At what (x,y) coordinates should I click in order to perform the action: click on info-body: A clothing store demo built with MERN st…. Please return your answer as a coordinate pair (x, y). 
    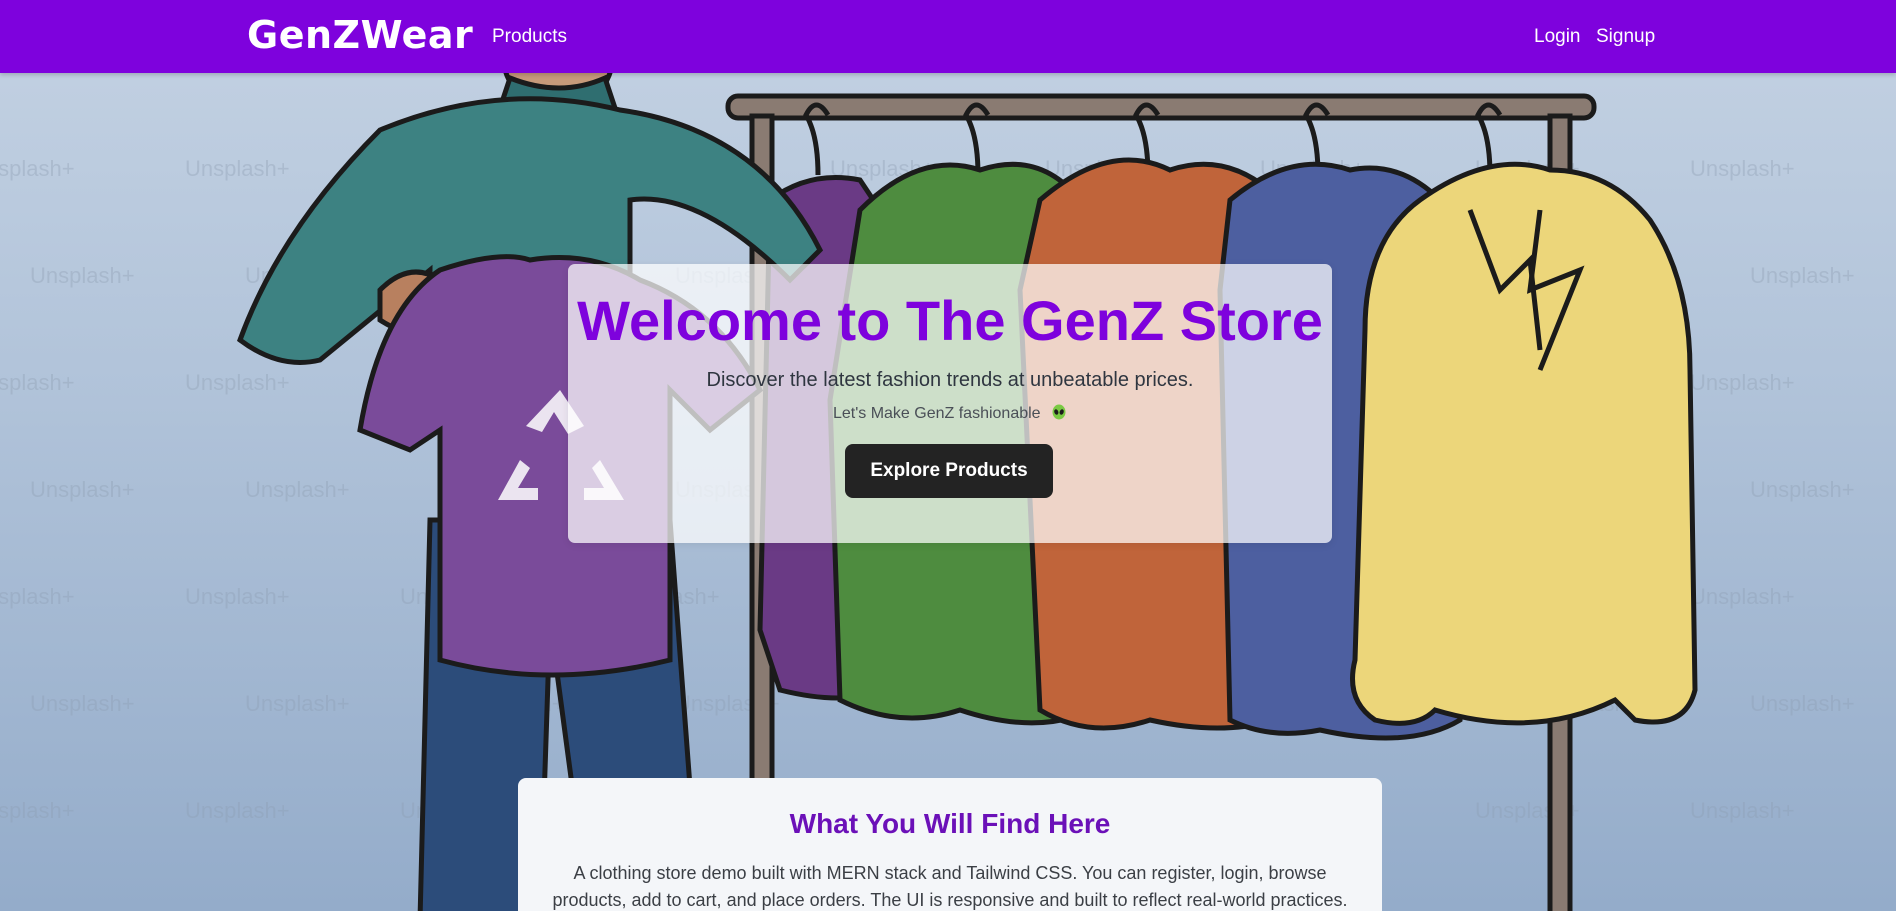
    Looking at the image, I should click on (950, 886).